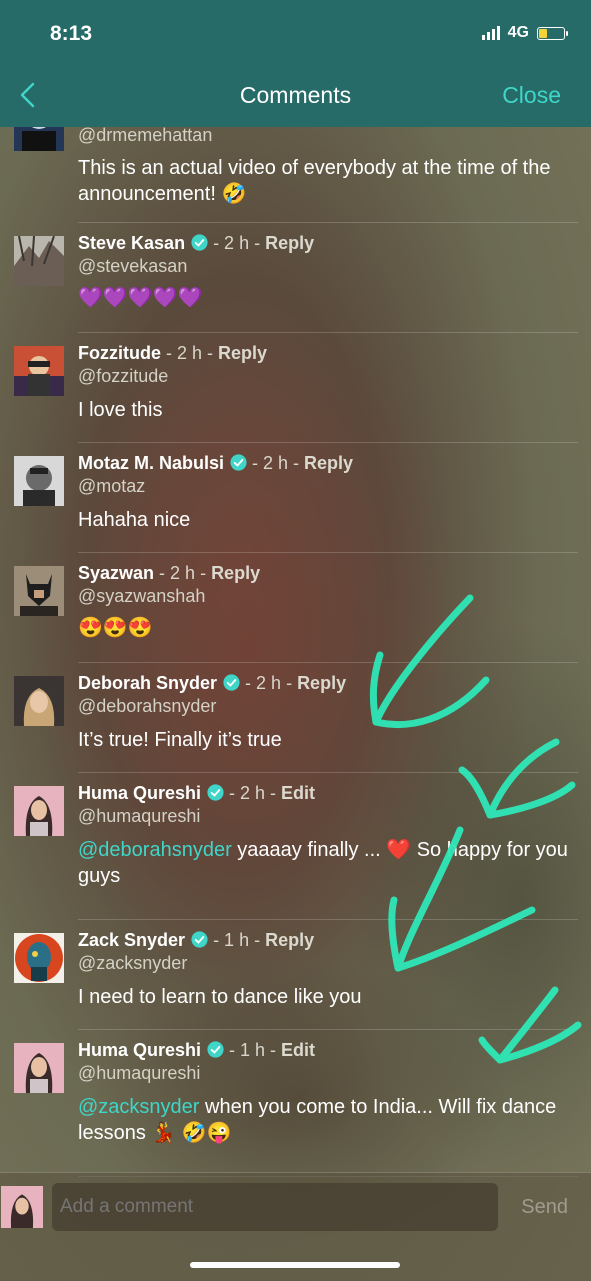  What do you see at coordinates (180, 740) in the screenshot?
I see `comment-text: It’s true! Finally it’s true` at bounding box center [180, 740].